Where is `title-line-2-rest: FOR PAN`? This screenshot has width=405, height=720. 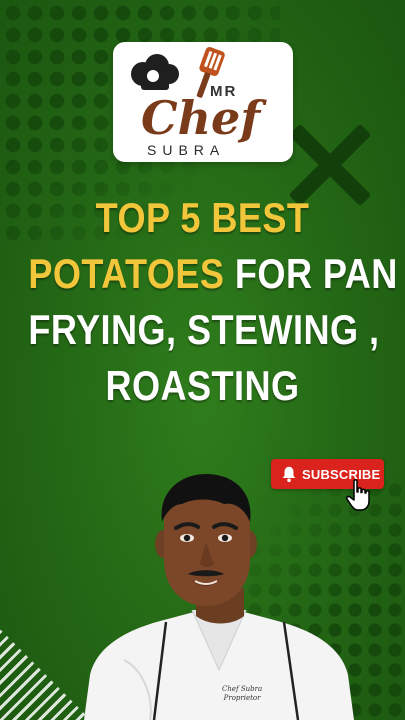 title-line-2-rest: FOR PAN is located at coordinates (311, 273).